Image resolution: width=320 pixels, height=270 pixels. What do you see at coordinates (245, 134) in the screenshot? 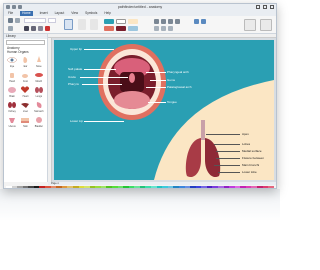
I see `label-apex: Apex` at bounding box center [245, 134].